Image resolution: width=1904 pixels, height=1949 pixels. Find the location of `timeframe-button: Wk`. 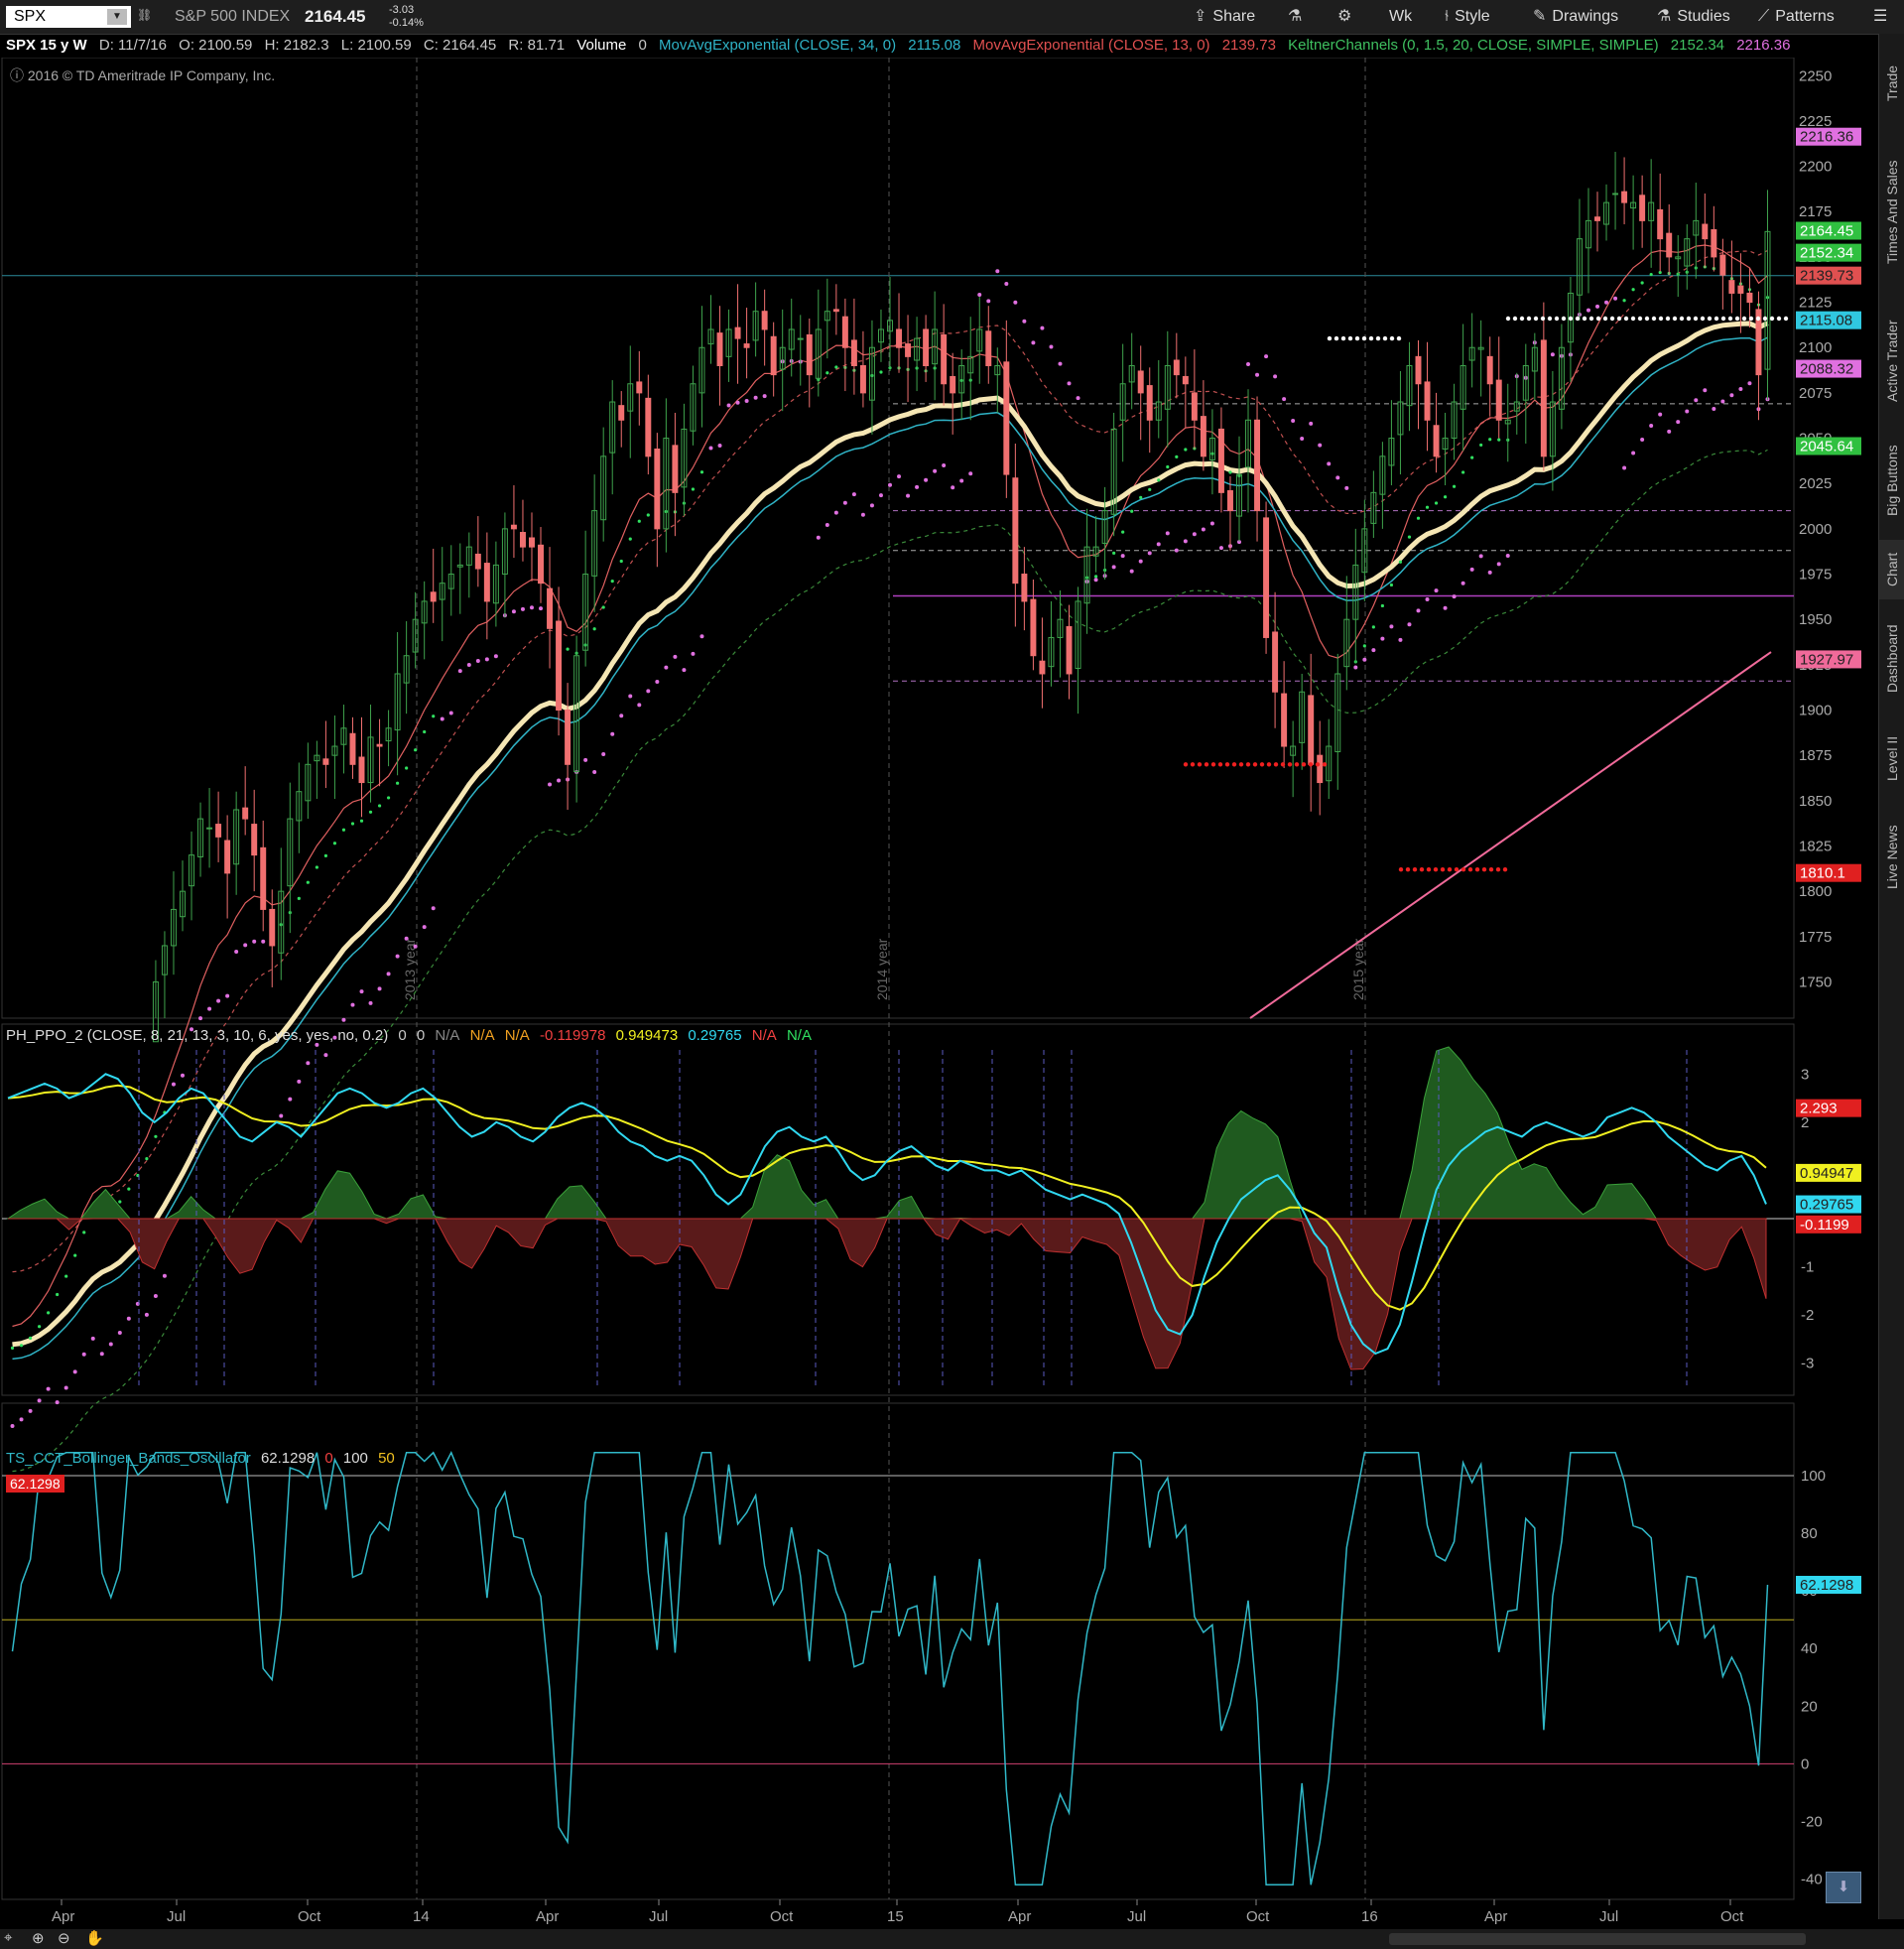

timeframe-button: Wk is located at coordinates (1400, 17).